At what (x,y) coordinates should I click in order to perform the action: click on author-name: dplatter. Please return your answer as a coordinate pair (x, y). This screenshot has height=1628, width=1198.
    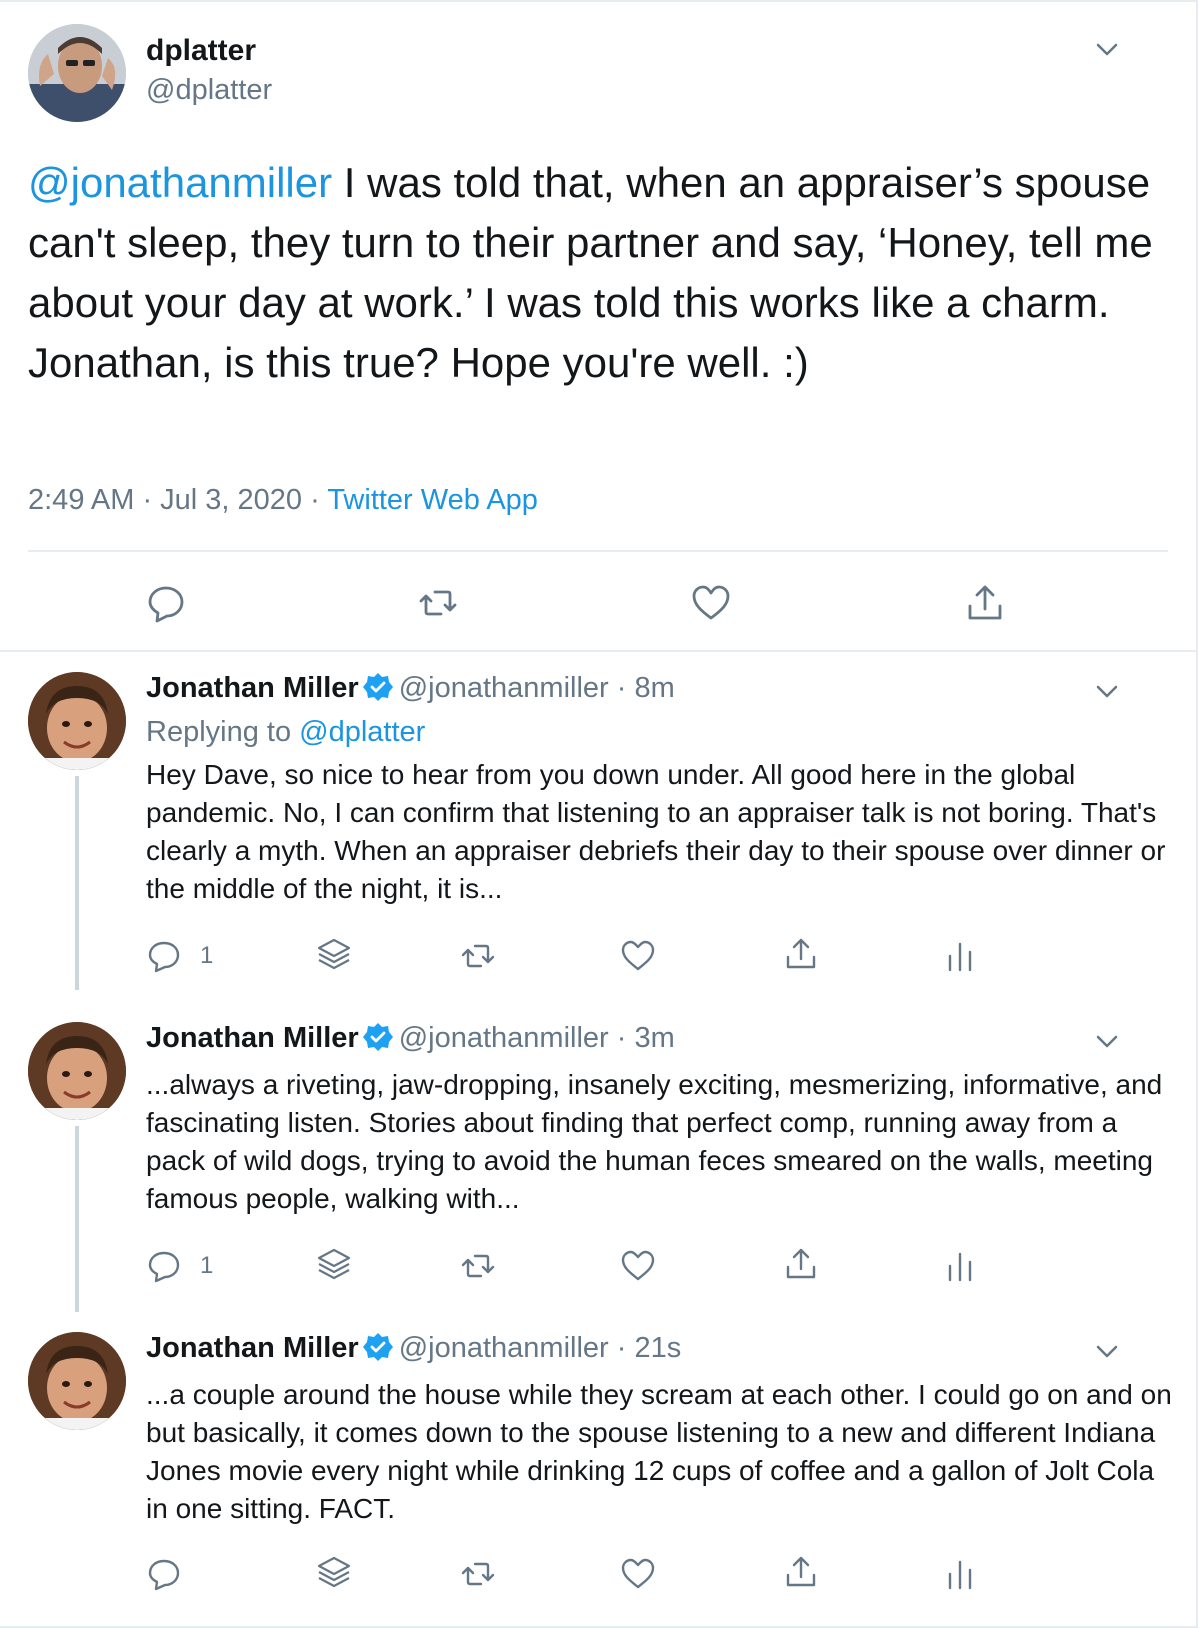
    Looking at the image, I should click on (201, 51).